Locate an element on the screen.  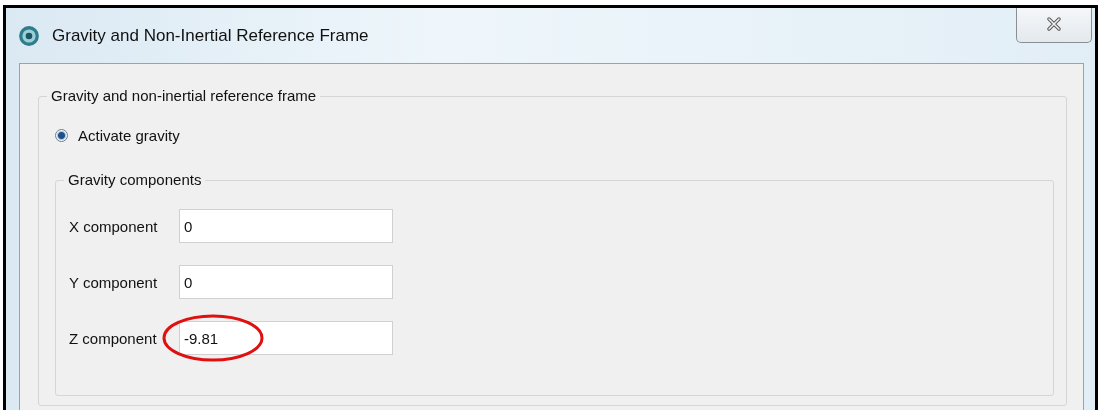
radio-label: Activate gravity is located at coordinates (129, 135).